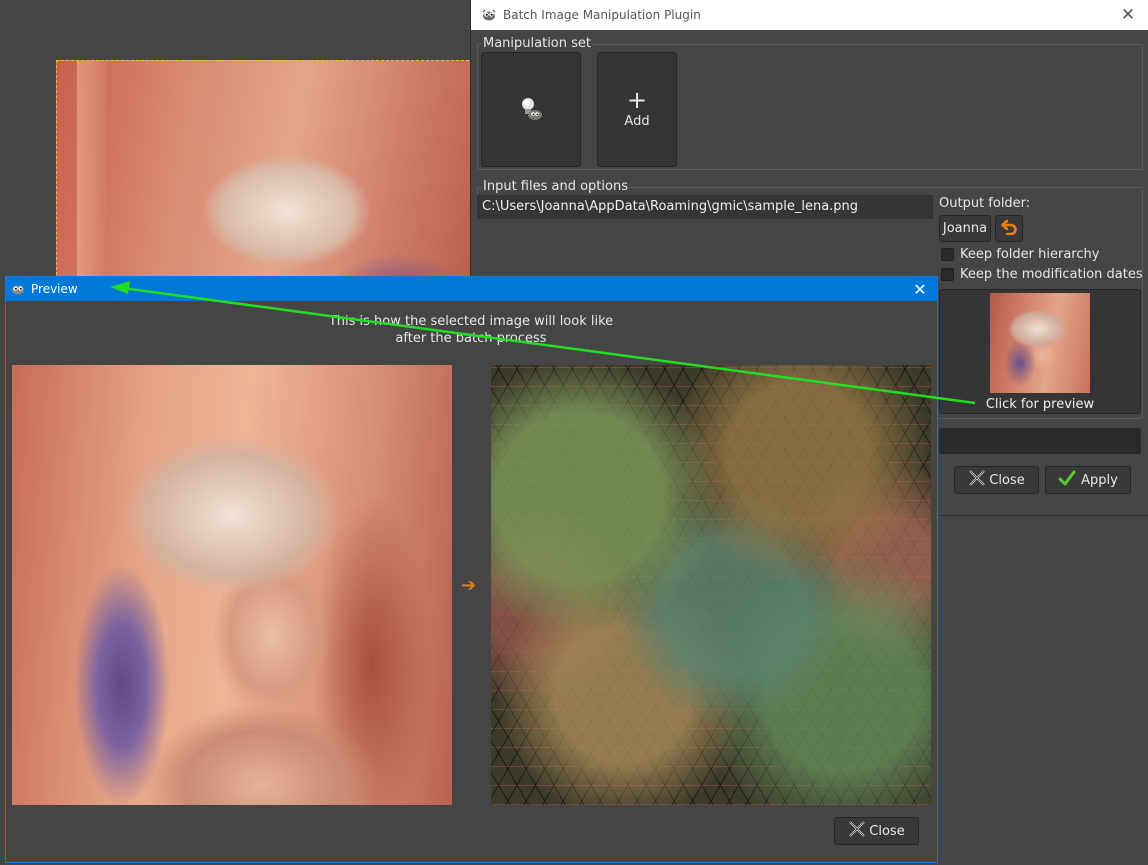 The width and height of the screenshot is (1148, 865). I want to click on preview-thumbnail-label: Click for preview, so click(1040, 404).